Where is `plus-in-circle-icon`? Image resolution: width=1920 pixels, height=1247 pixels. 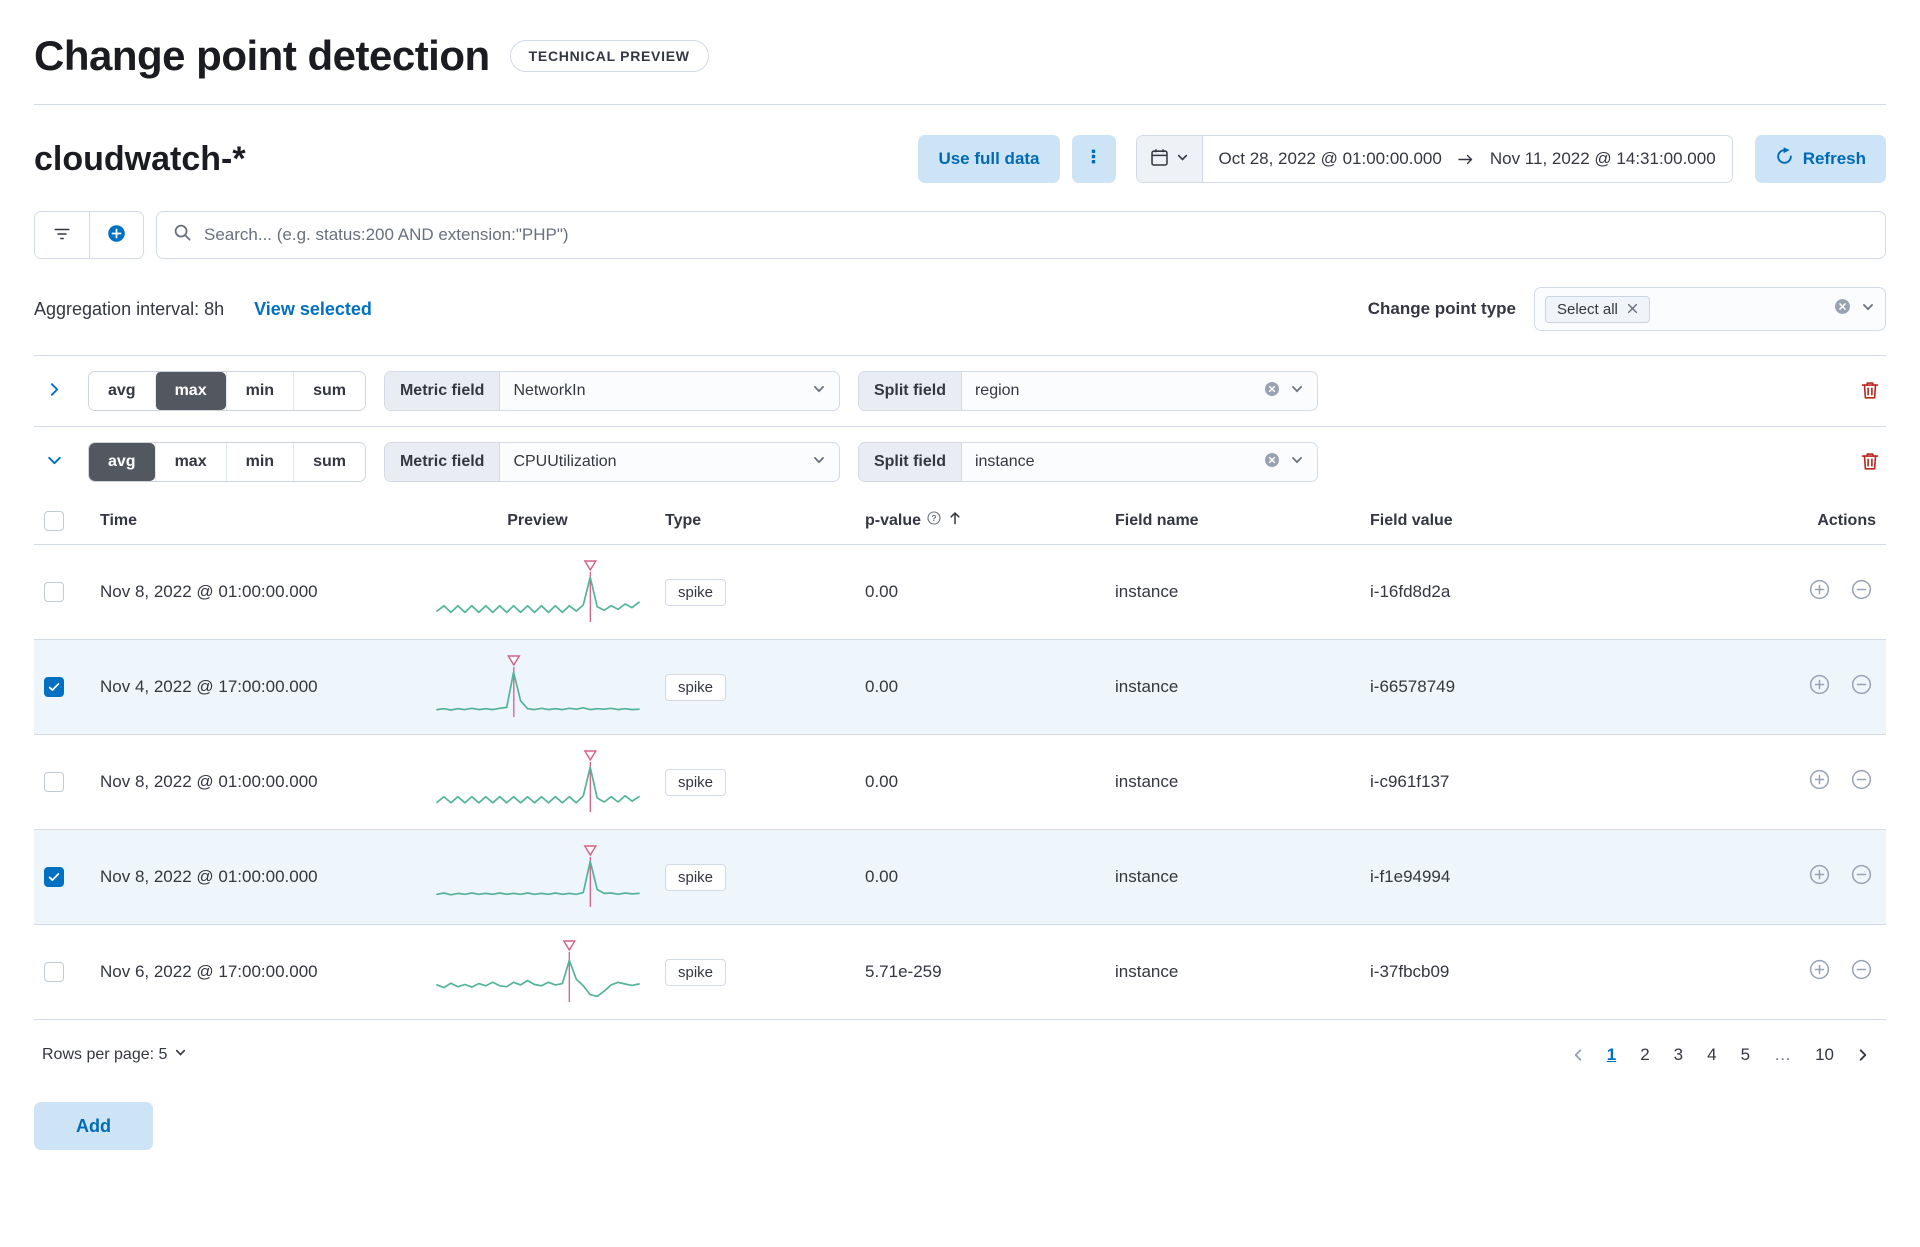 plus-in-circle-icon is located at coordinates (116, 235).